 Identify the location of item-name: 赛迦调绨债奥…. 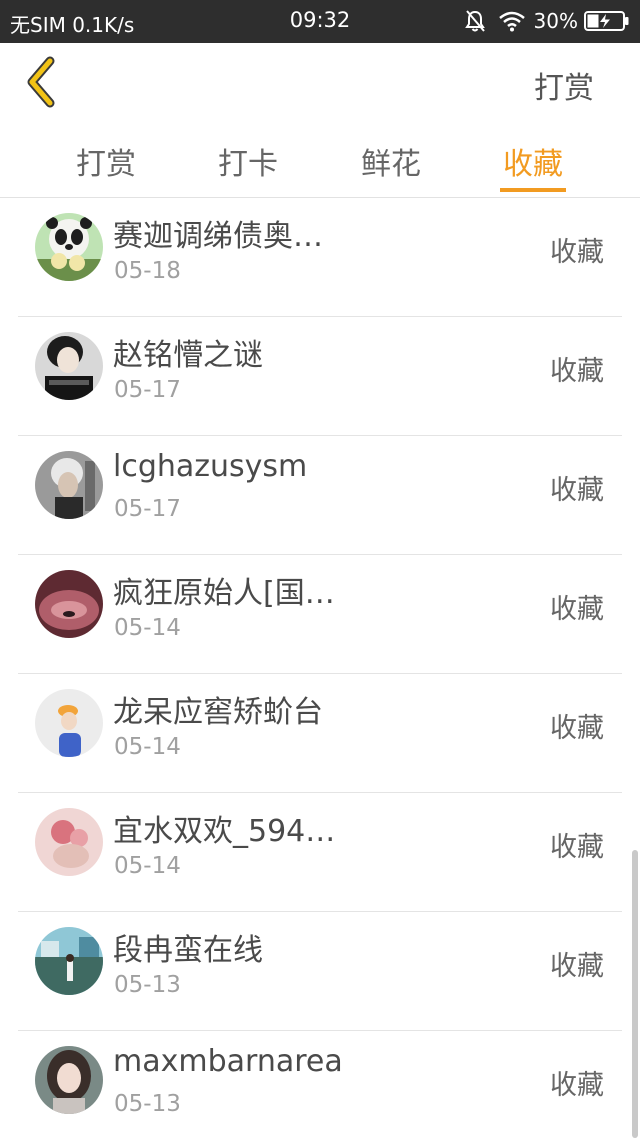
(218, 236).